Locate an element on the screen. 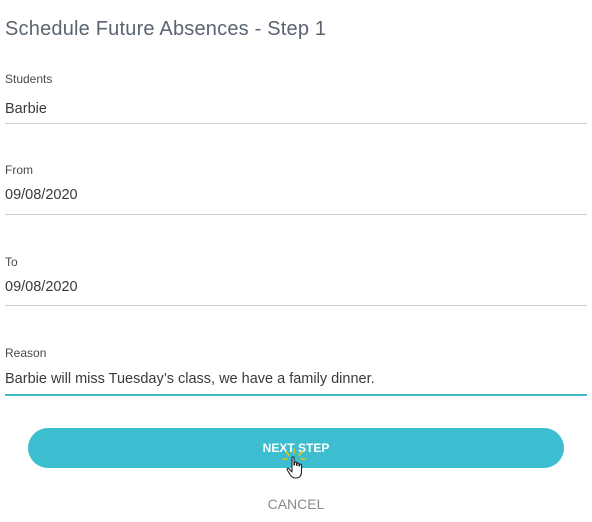  cancel-button: CANCEL is located at coordinates (296, 504).